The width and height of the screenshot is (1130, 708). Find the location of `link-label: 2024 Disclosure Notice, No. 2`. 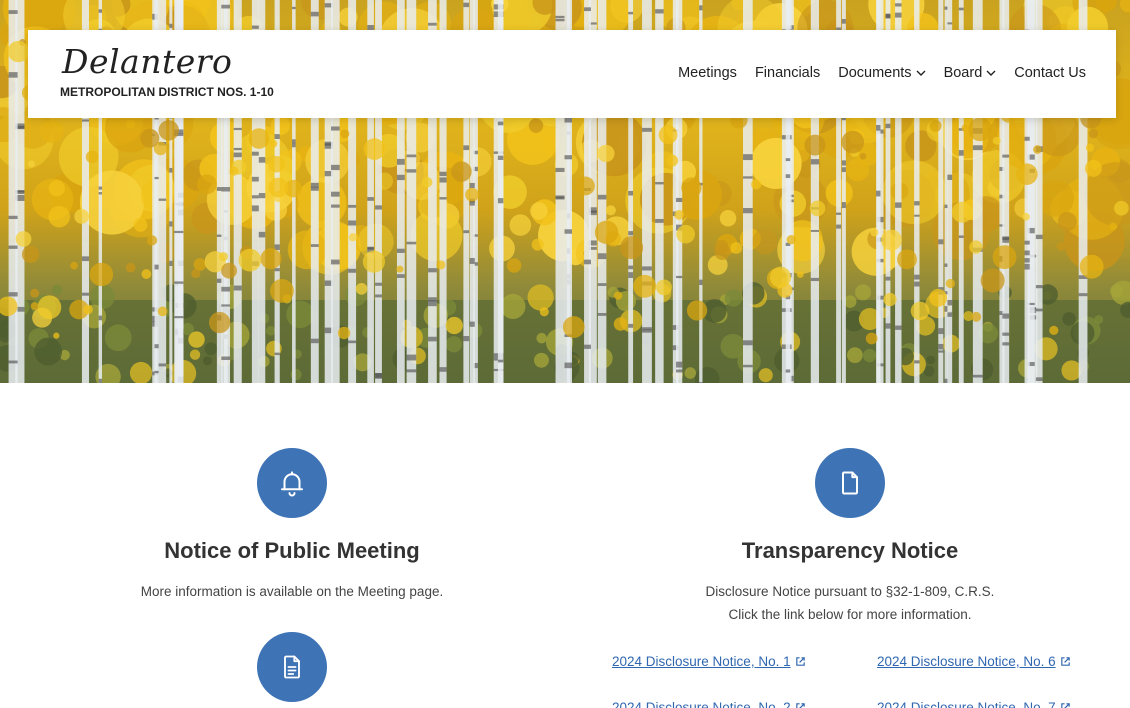

link-label: 2024 Disclosure Notice, No. 2 is located at coordinates (701, 704).